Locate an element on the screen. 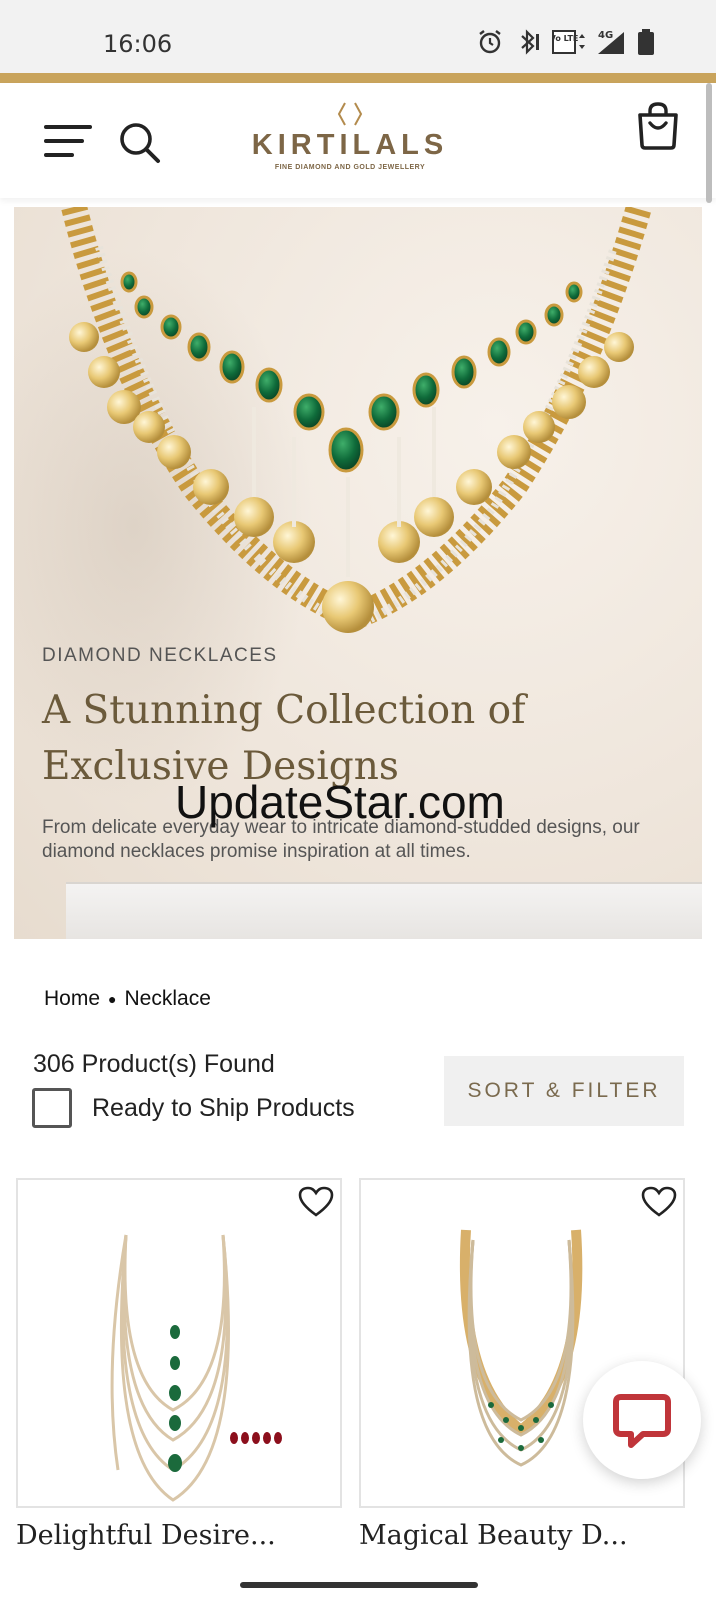 The width and height of the screenshot is (716, 1600). sort-filter-button: SORT & FILTER is located at coordinates (564, 1091).